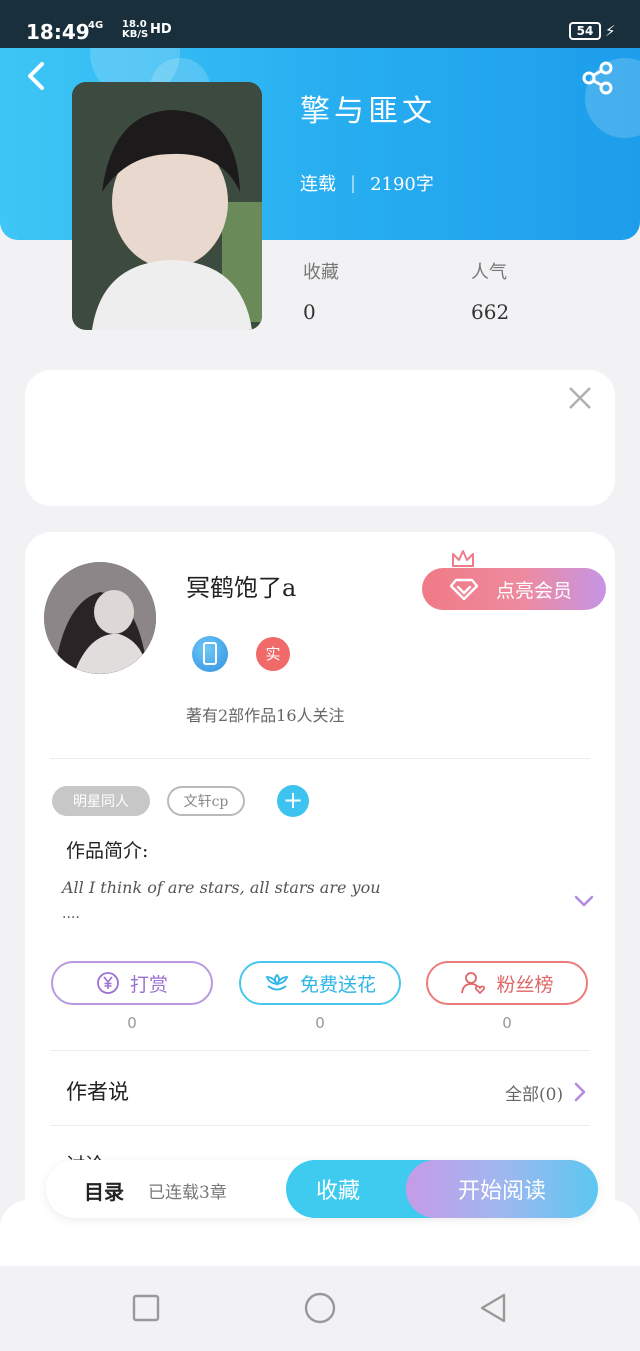 The image size is (640, 1351). What do you see at coordinates (277, 982) in the screenshot?
I see `flower-icon` at bounding box center [277, 982].